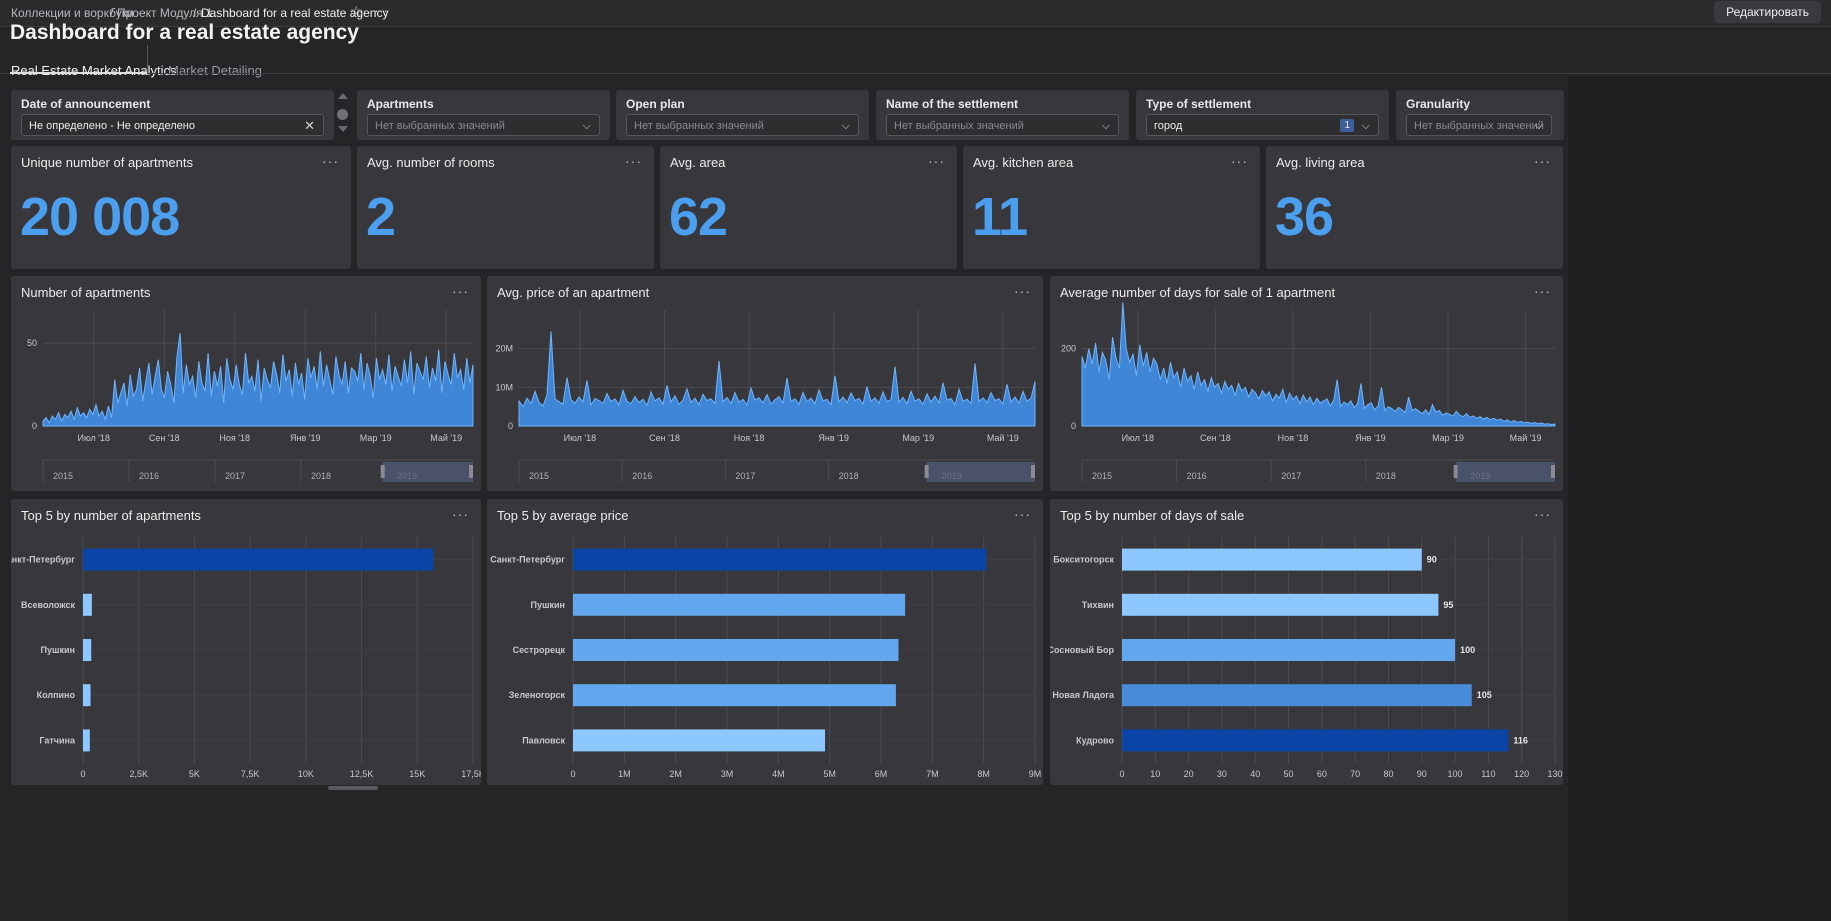 This screenshot has height=921, width=1831. I want to click on x-tick-label: 70, so click(1355, 774).